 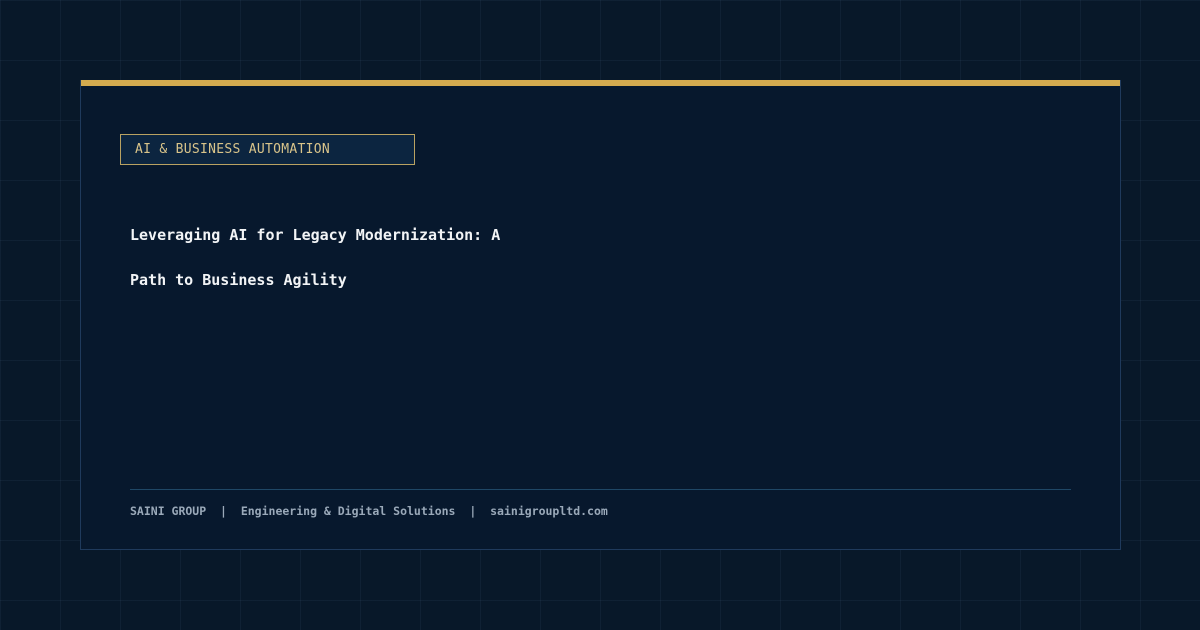 I want to click on category-tag: AI & BUSINESS AUTOMATION, so click(x=267, y=149).